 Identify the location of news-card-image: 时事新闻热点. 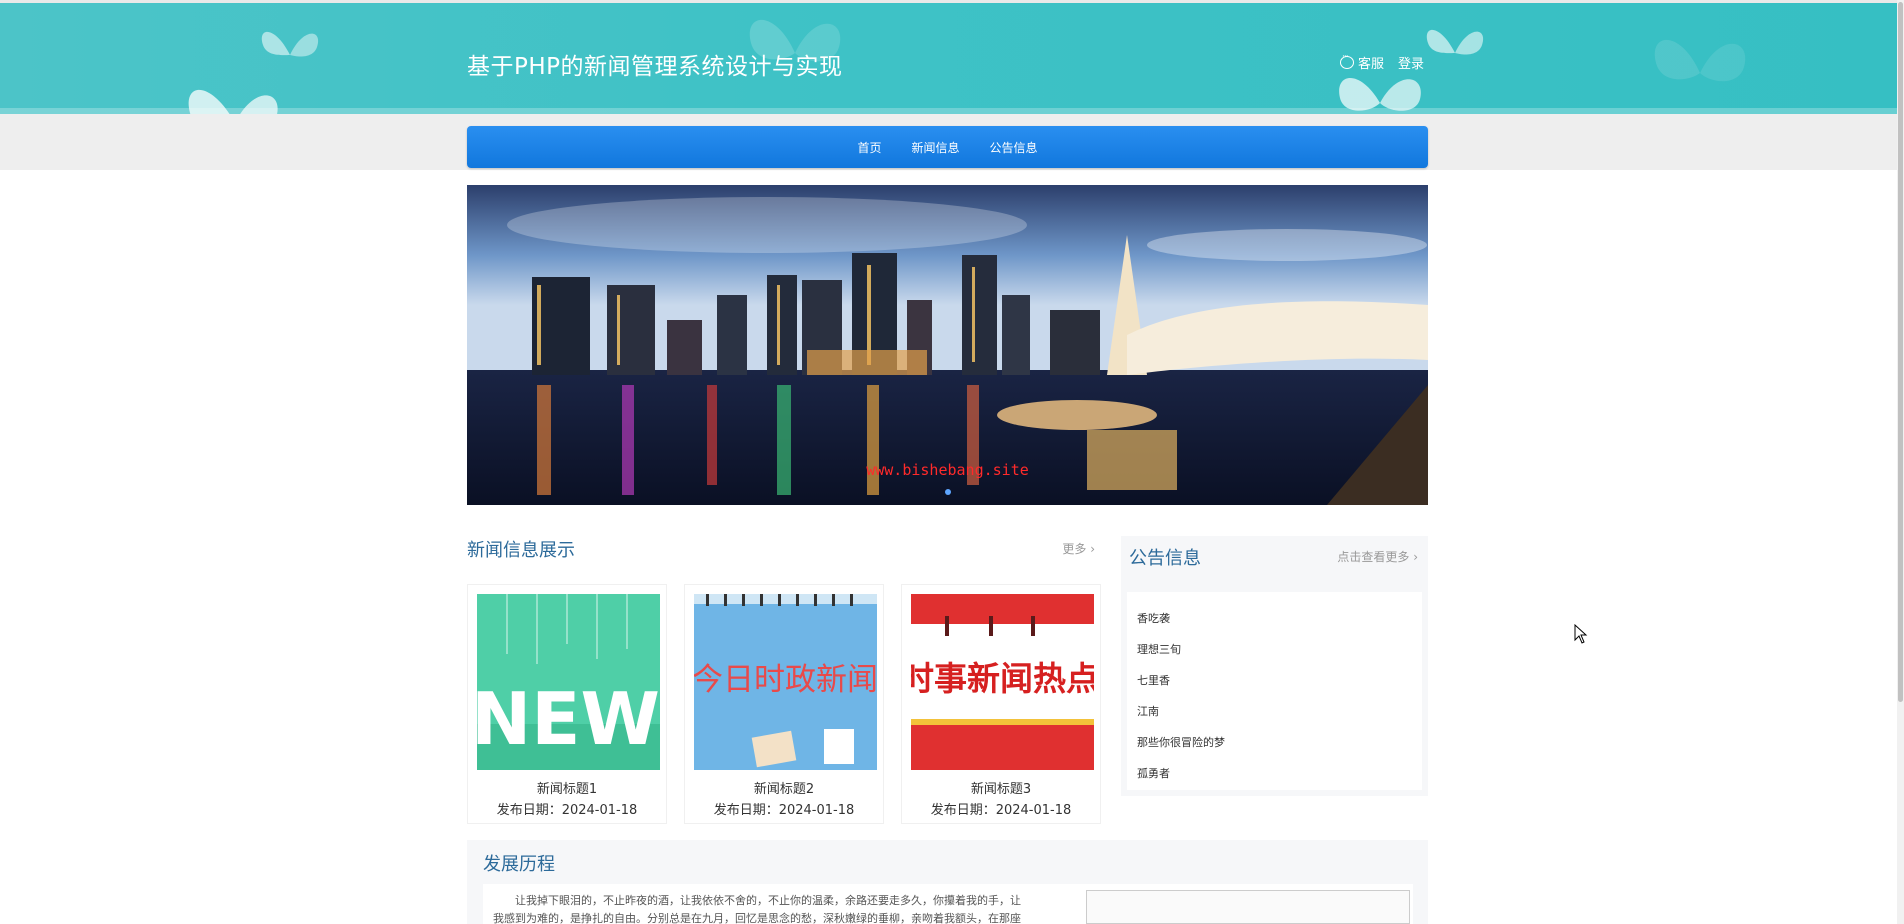
(1002, 682).